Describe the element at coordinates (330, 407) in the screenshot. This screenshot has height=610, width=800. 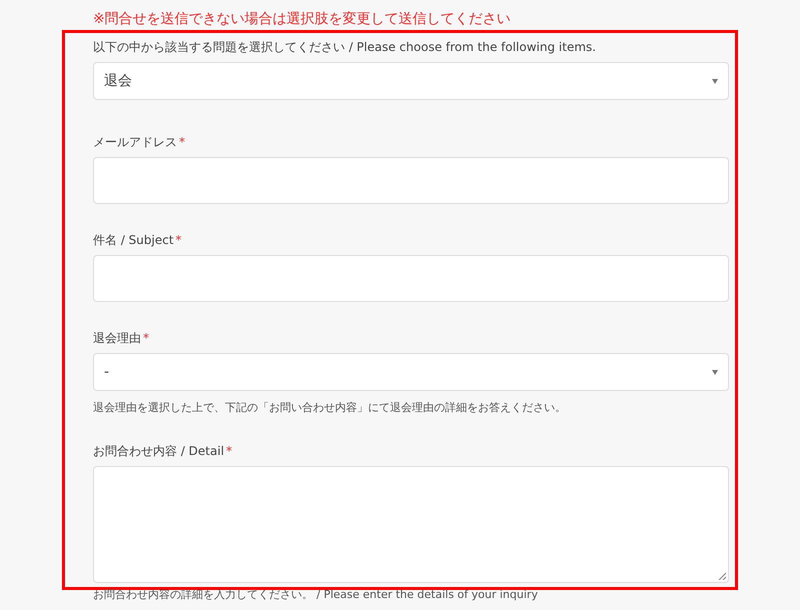
I see `field-hint: 退会理由を選択した上で、下記の「お問い合わせ内容」にて退会理由の詳細をお答えください。` at that location.